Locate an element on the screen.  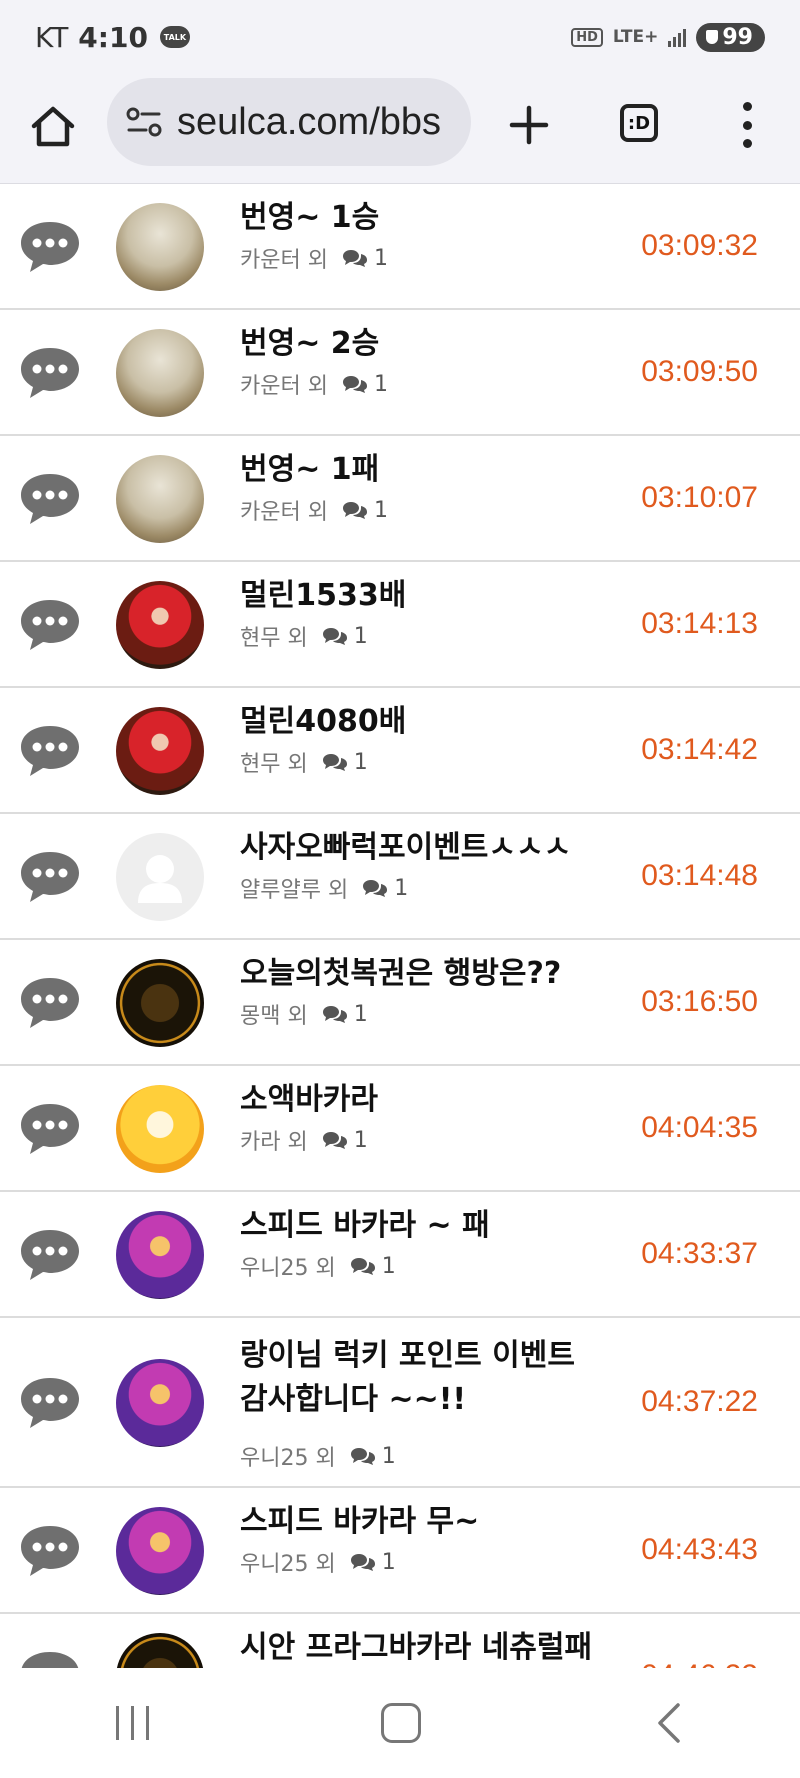
battery-icon: 99 is located at coordinates (730, 37).